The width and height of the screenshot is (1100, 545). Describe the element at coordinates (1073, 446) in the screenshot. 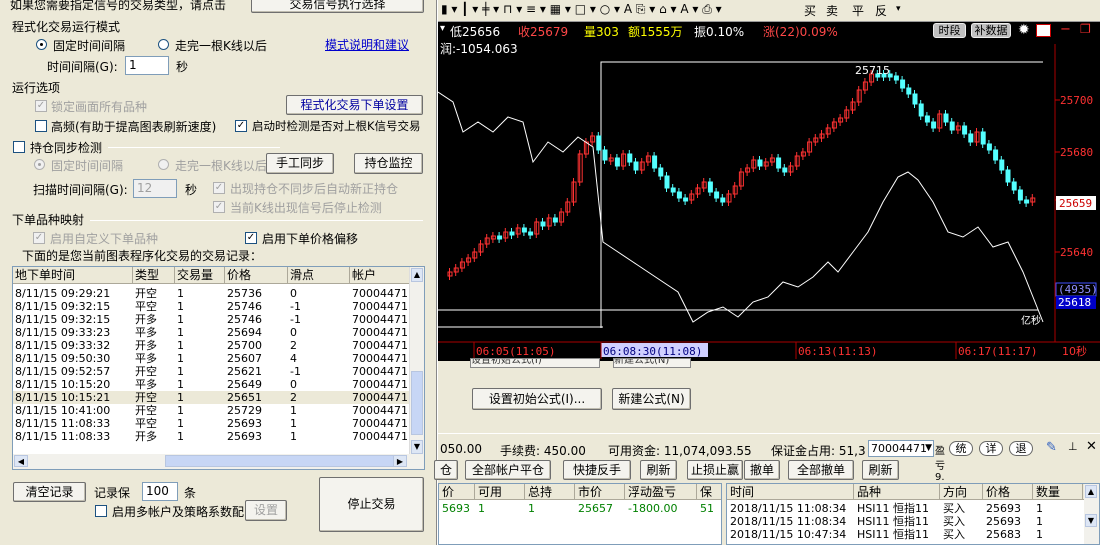

I see `pin-icon: ⊥` at that location.